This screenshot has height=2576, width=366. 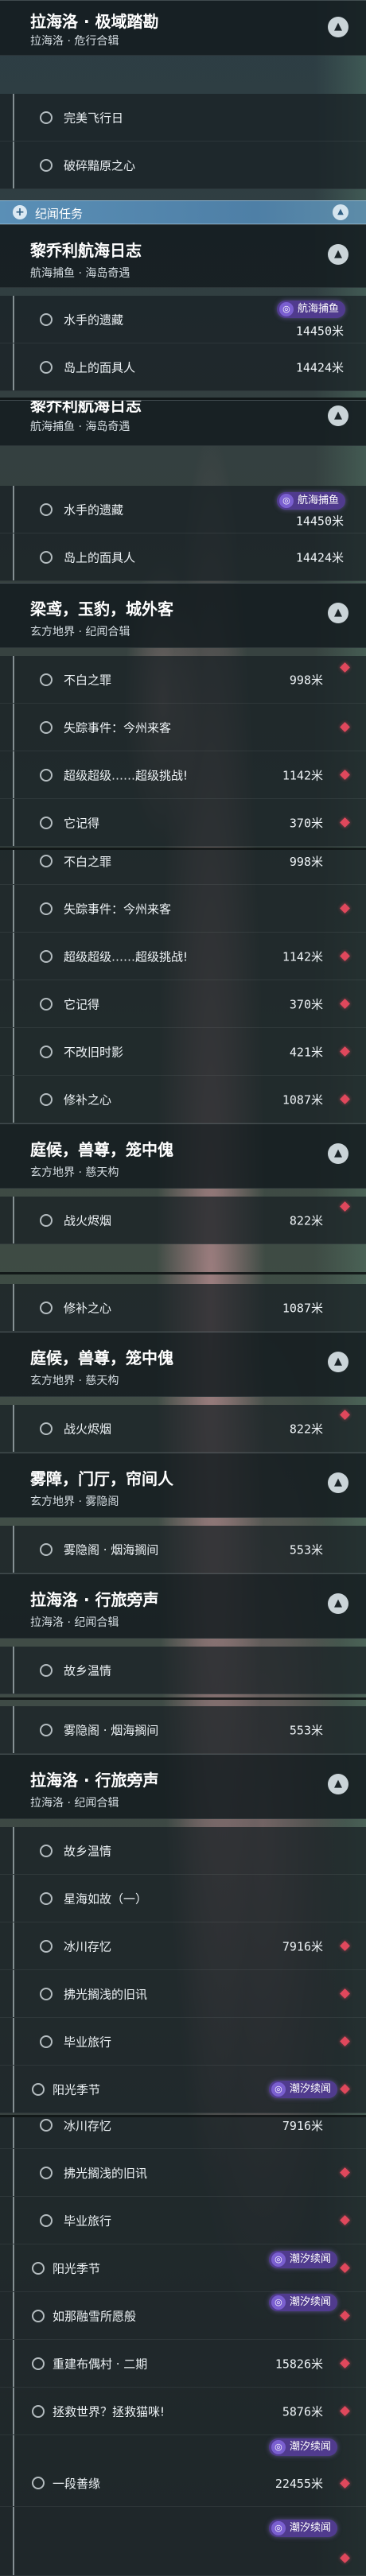 What do you see at coordinates (82, 1004) in the screenshot?
I see `quest-name: 它记得` at bounding box center [82, 1004].